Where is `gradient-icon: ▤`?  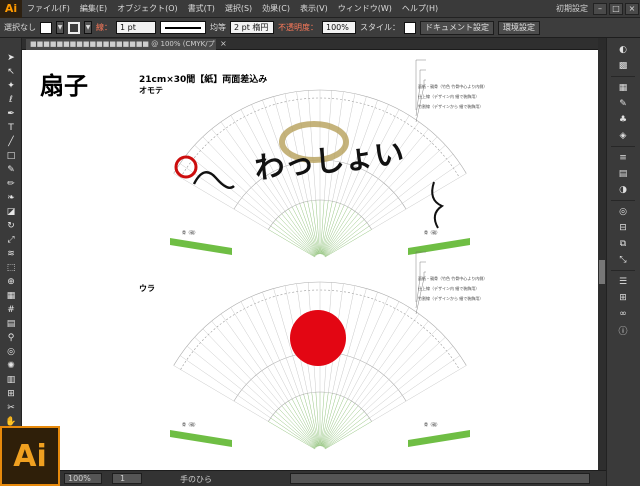 gradient-icon: ▤ is located at coordinates (11, 324).